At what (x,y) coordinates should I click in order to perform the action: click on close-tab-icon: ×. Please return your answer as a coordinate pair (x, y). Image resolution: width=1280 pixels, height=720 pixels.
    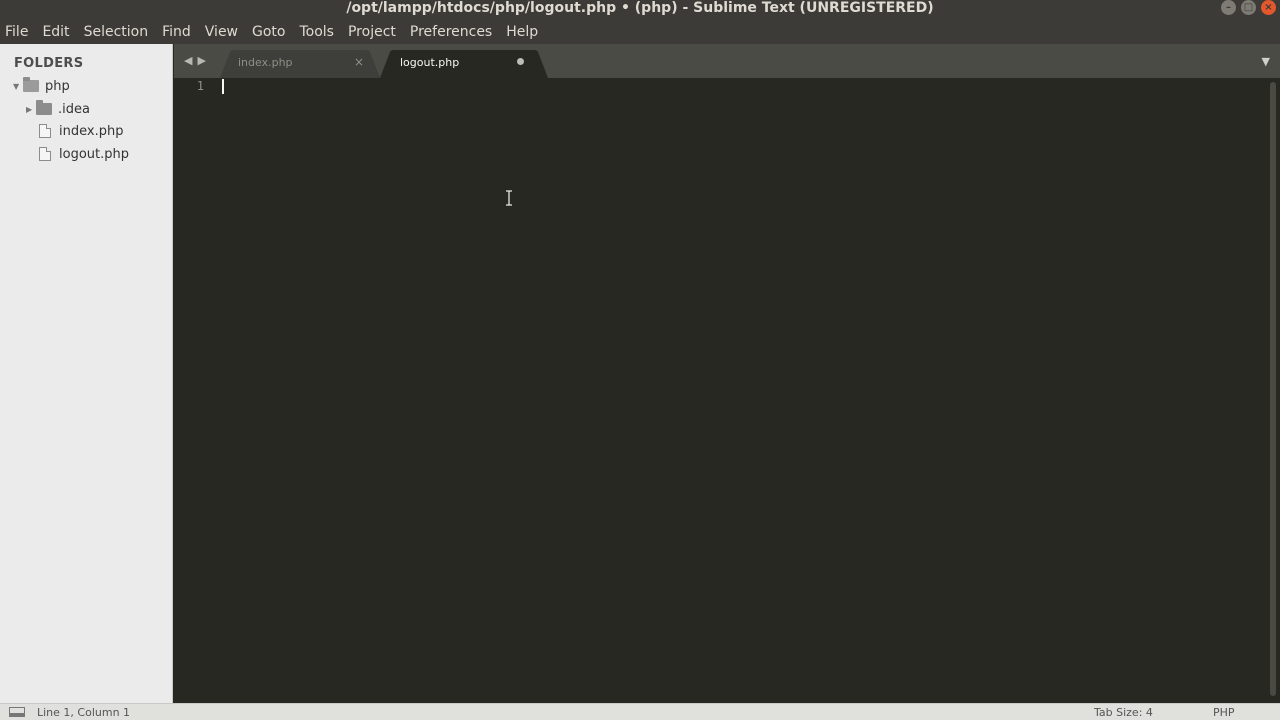
    Looking at the image, I should click on (359, 62).